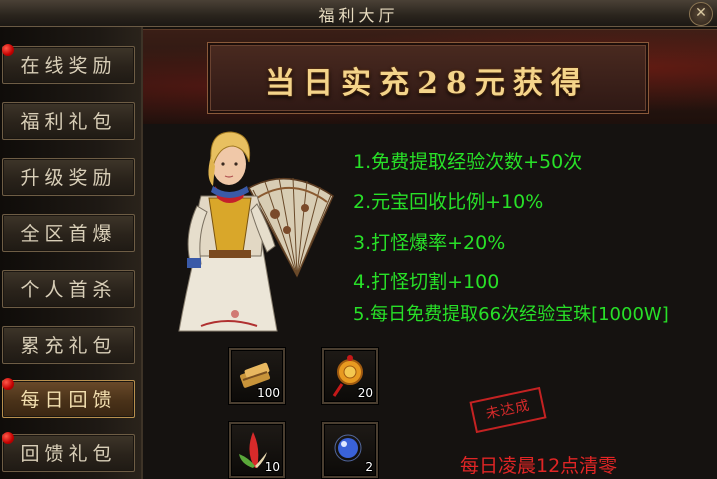 The image size is (717, 479). I want to click on sidebar-item-feedback-pack: 回馈礼包, so click(68, 452).